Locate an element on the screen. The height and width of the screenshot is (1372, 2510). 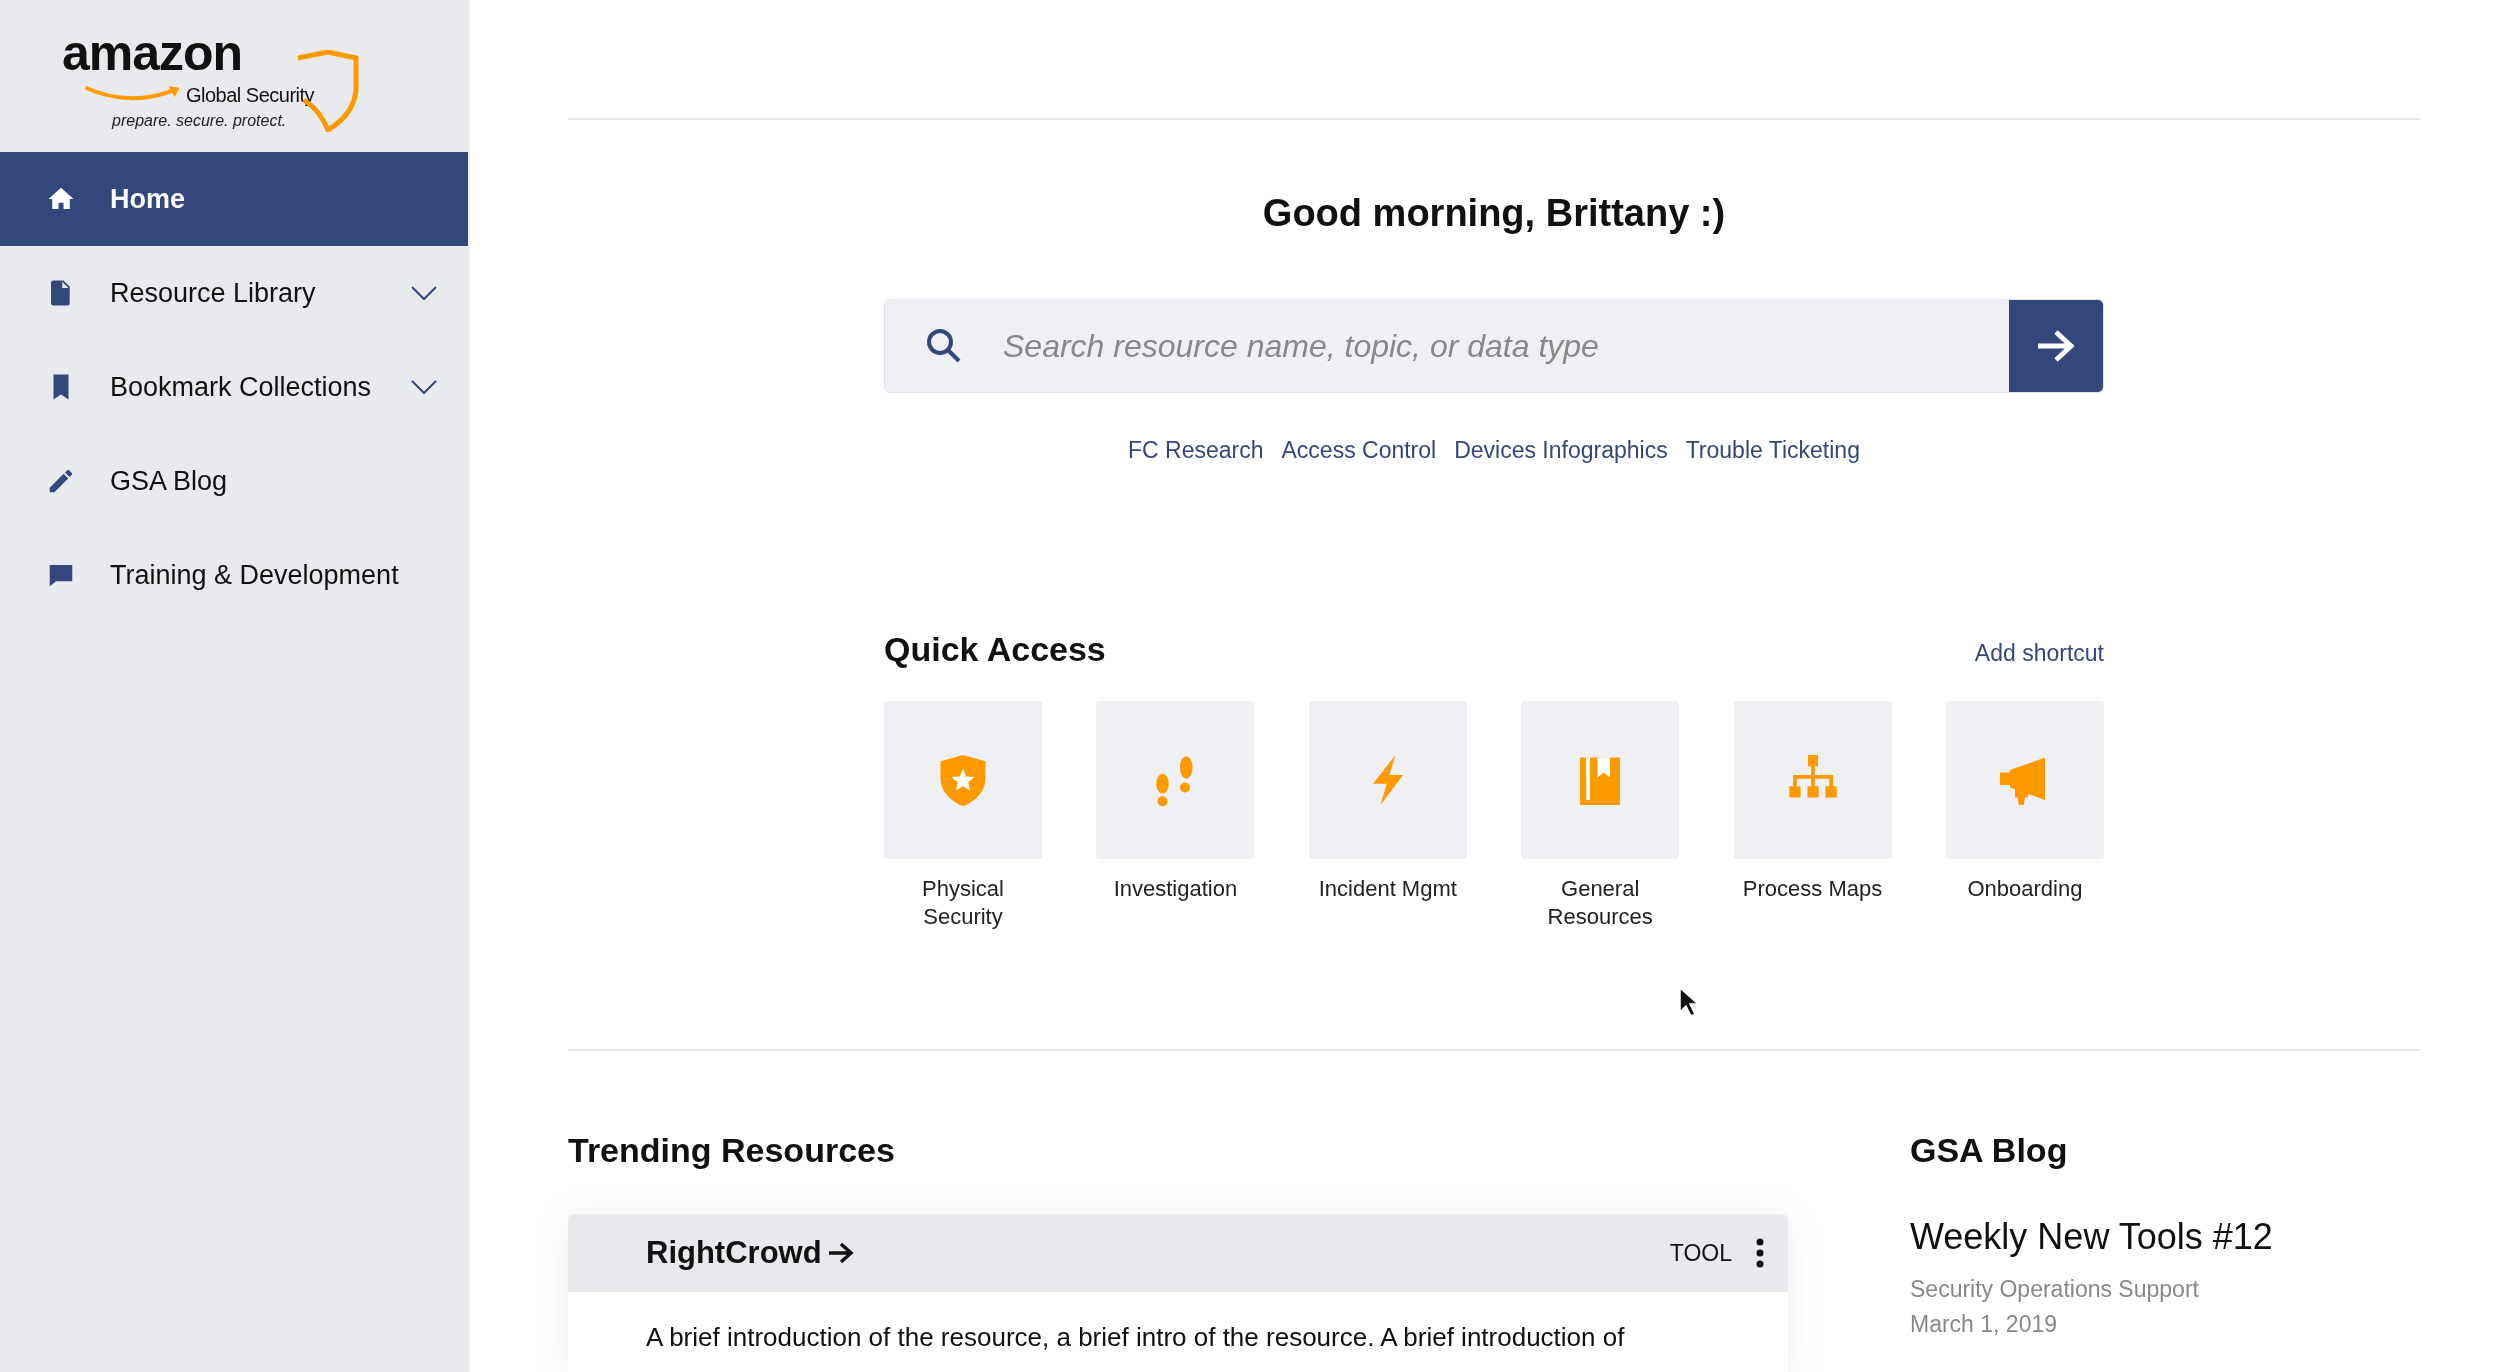
shortcut-label: General Resources is located at coordinates (1600, 903).